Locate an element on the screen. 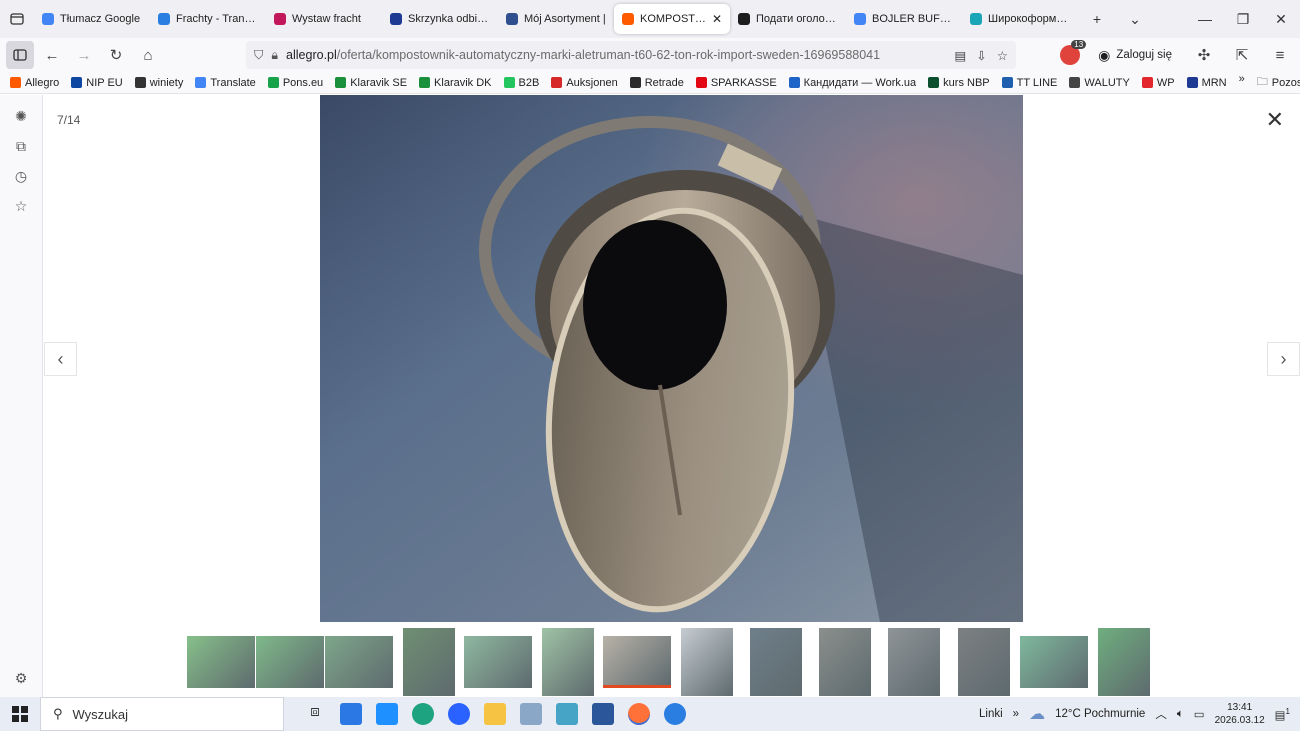 The height and width of the screenshot is (731, 1300). start-button is located at coordinates (20, 714).